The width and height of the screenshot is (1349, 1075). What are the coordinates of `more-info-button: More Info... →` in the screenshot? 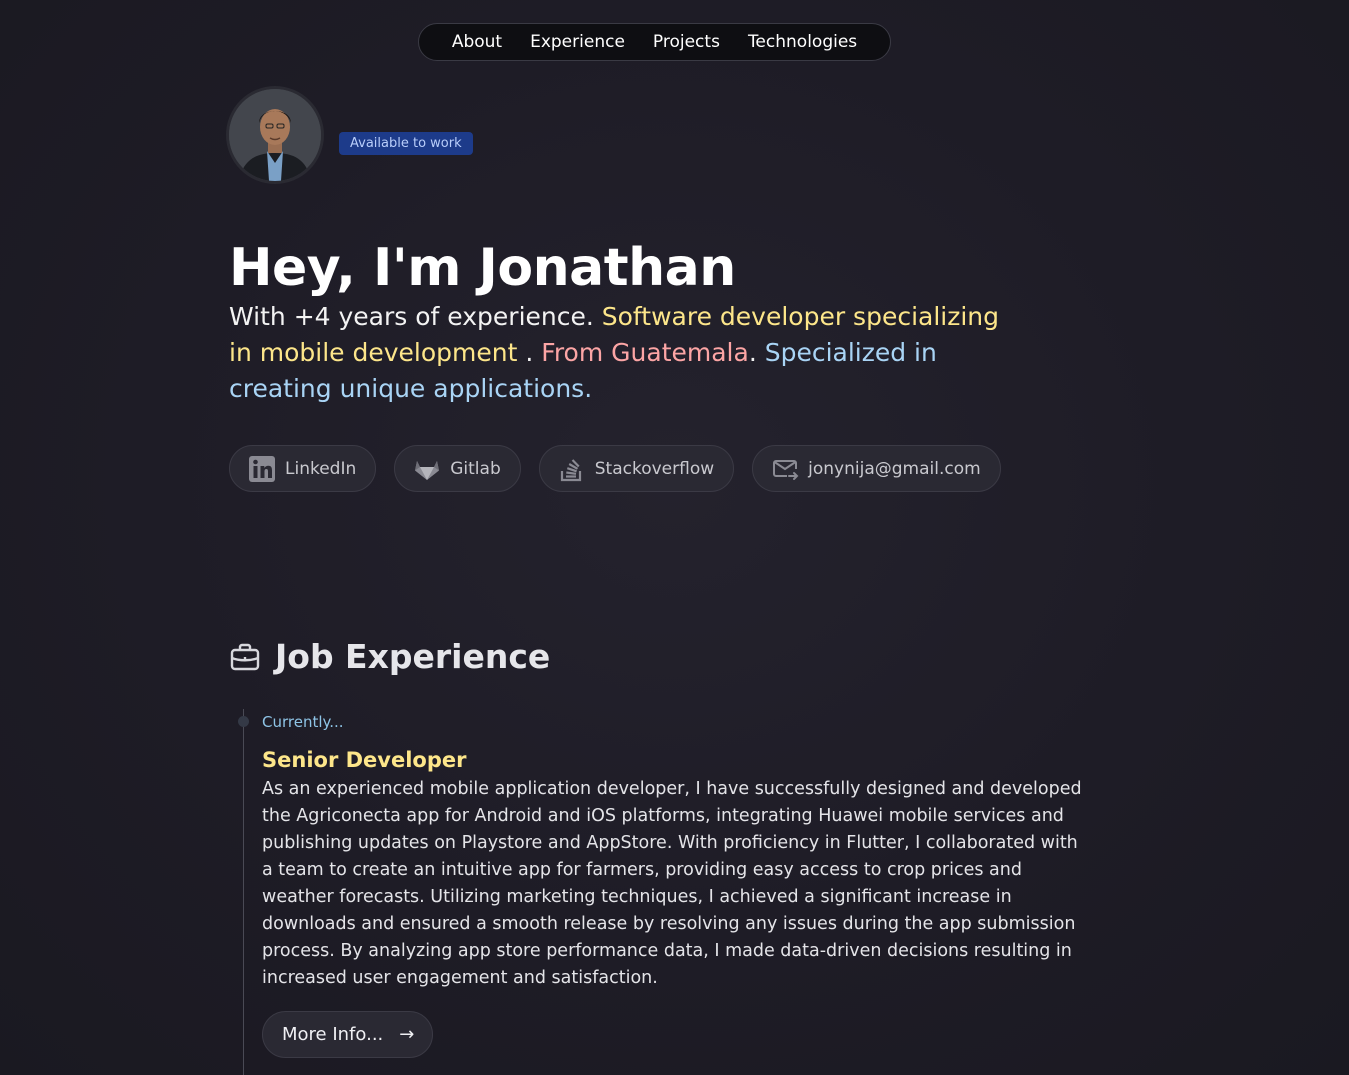 It's located at (348, 1034).